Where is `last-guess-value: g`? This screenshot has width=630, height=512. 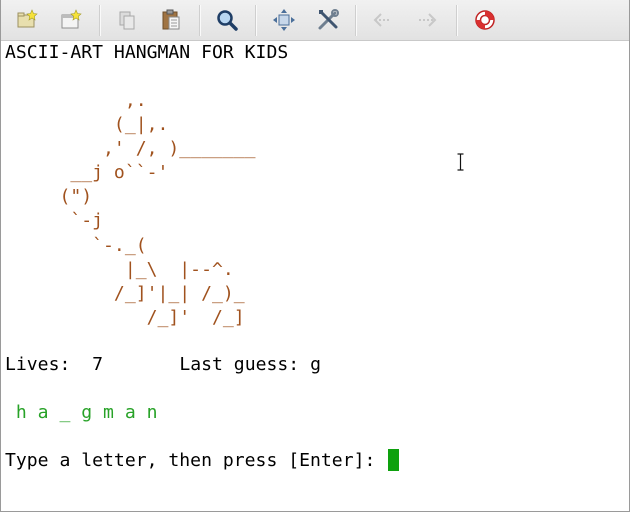 last-guess-value: g is located at coordinates (315, 364).